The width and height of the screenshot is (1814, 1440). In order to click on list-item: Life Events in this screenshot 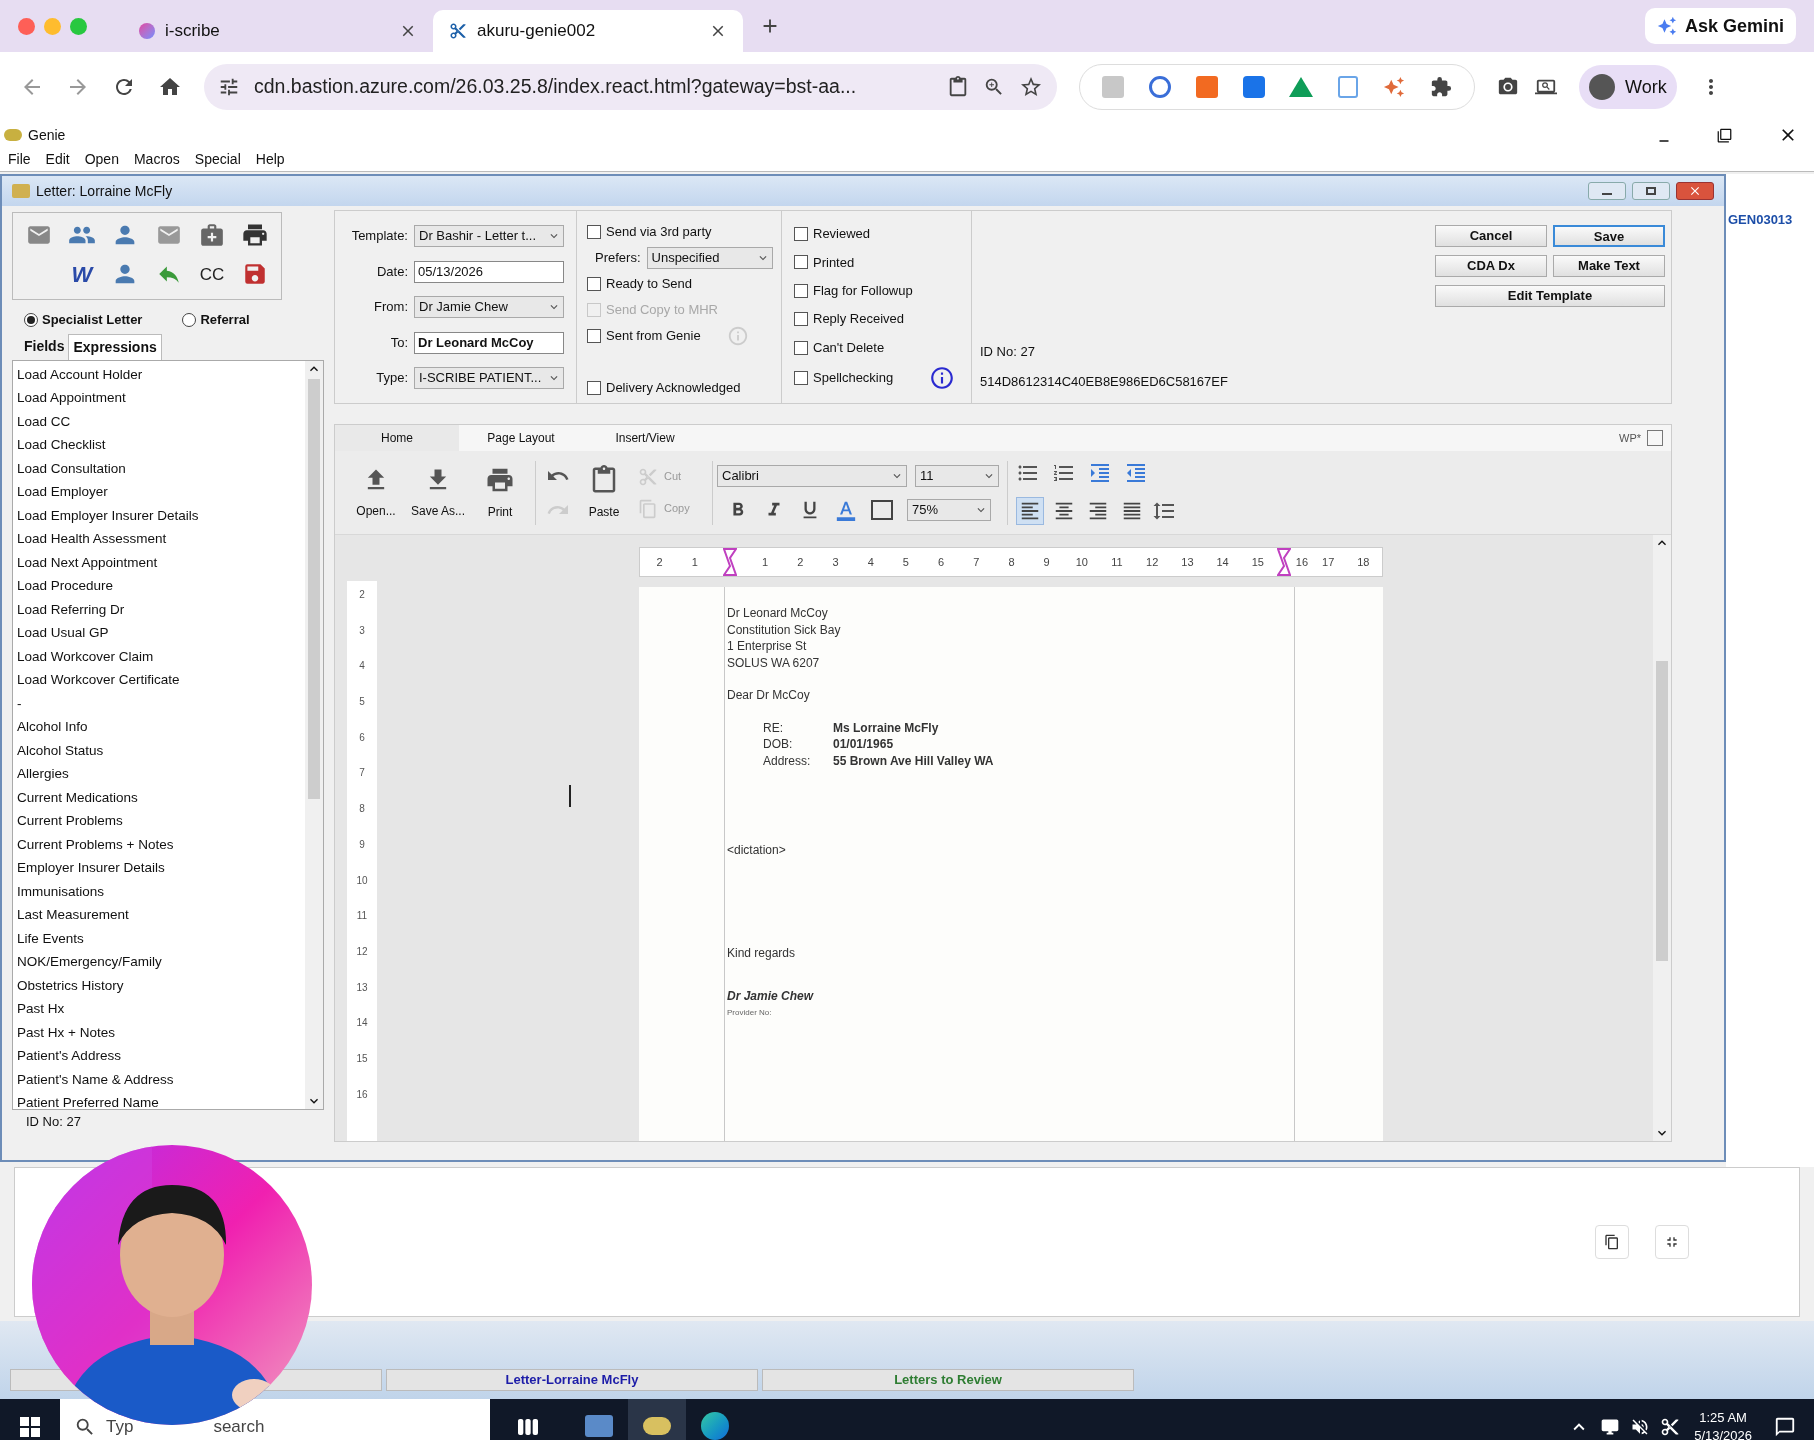, I will do `click(161, 938)`.